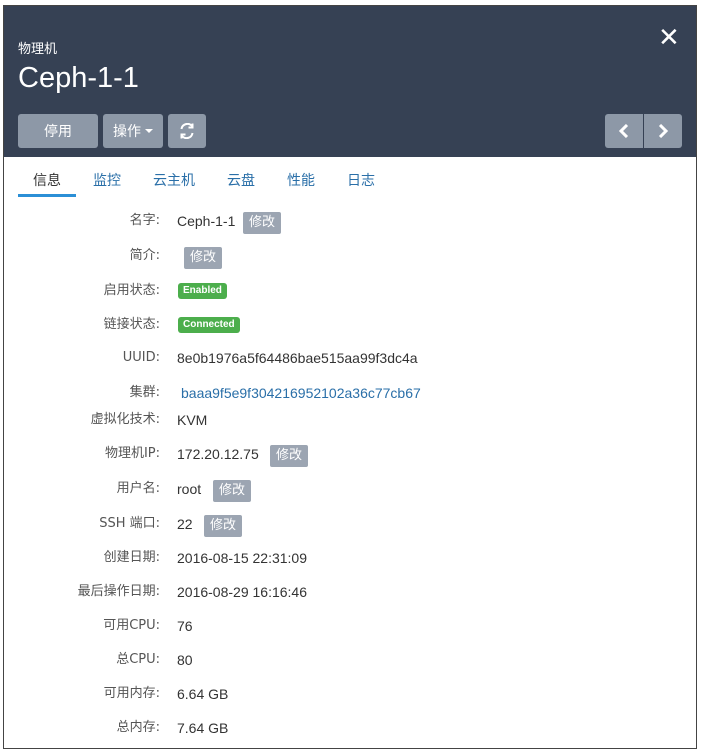 The height and width of the screenshot is (756, 702). I want to click on field-label: 最后操作日期:, so click(118, 591).